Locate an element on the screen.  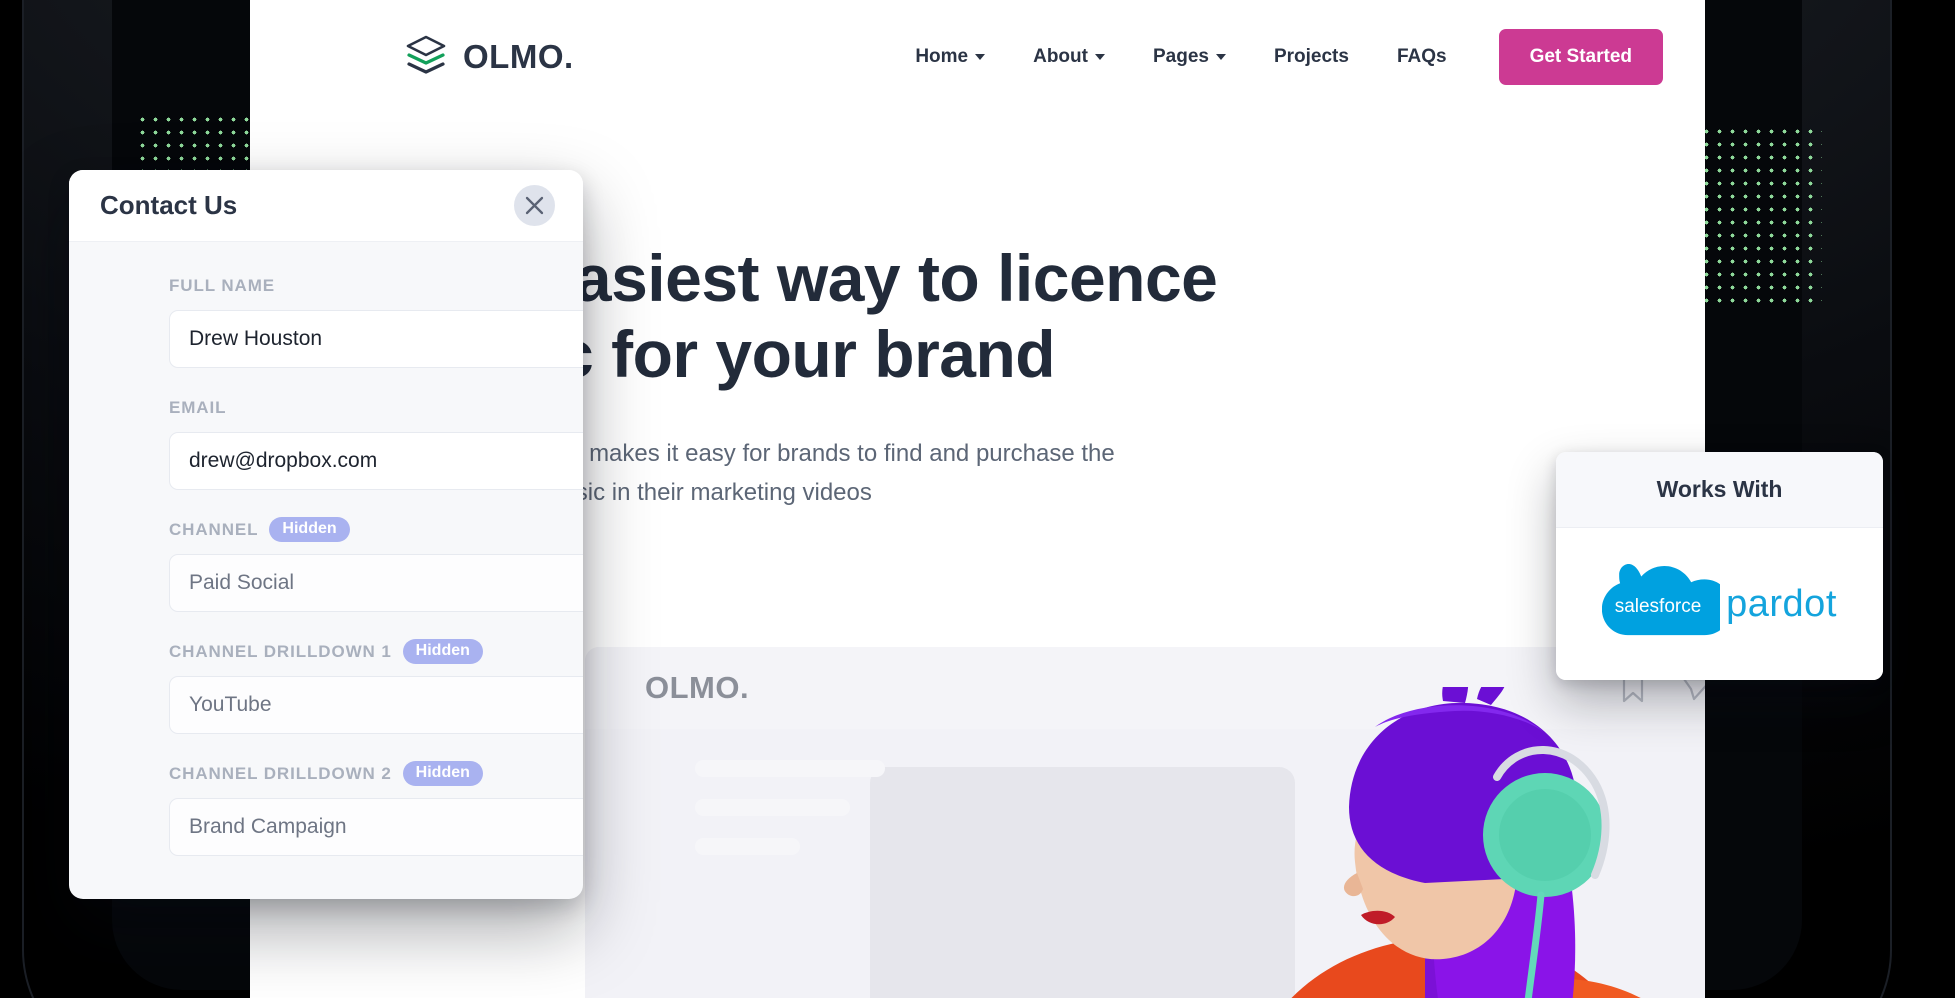
field-label: Channel is located at coordinates (214, 529).